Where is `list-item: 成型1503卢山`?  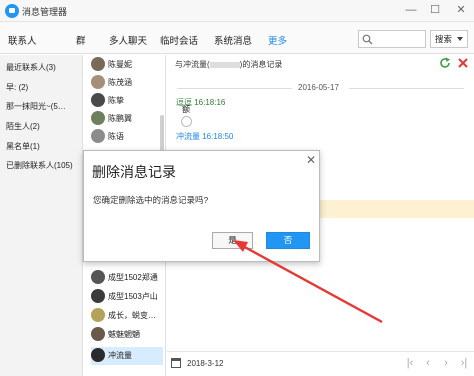 list-item: 成型1503卢山 is located at coordinates (127, 297).